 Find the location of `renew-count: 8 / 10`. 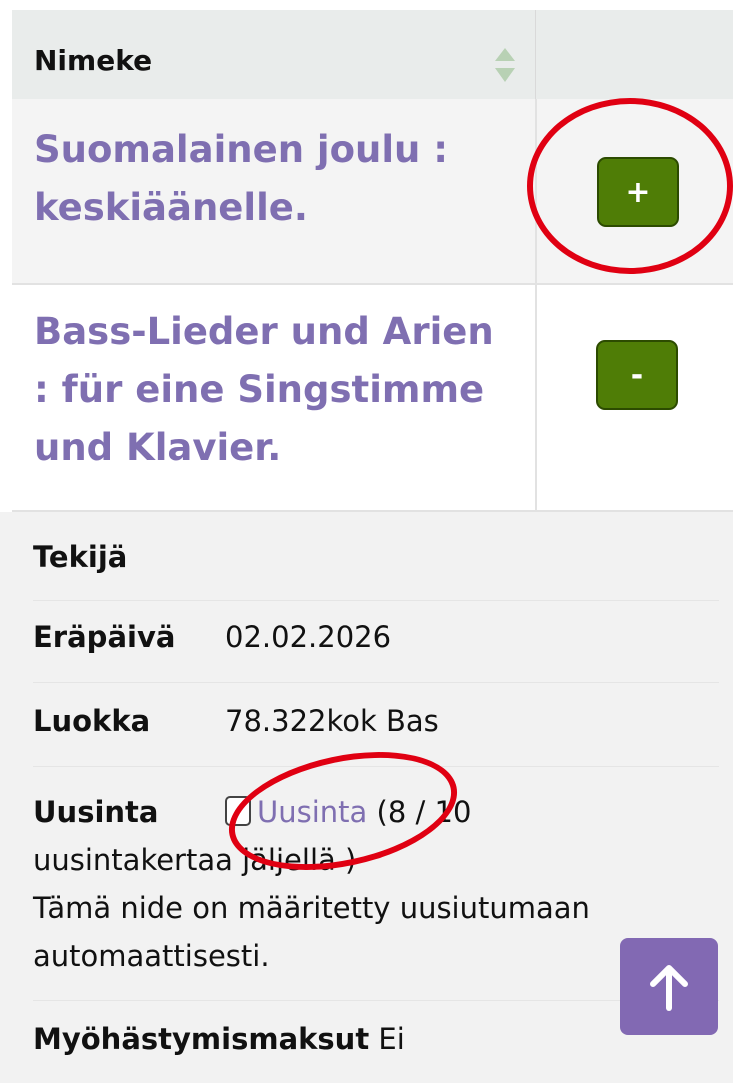

renew-count: 8 / 10 is located at coordinates (429, 812).